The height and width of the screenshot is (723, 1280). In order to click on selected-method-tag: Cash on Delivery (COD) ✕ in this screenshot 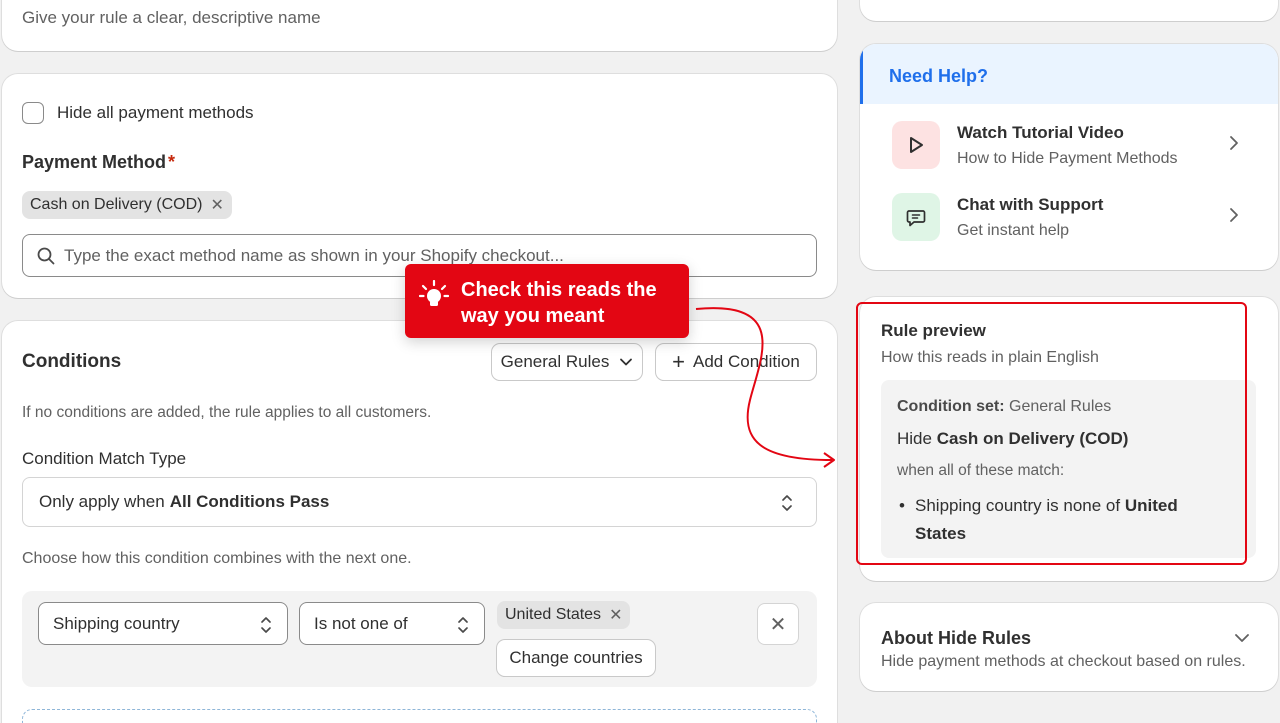, I will do `click(127, 205)`.